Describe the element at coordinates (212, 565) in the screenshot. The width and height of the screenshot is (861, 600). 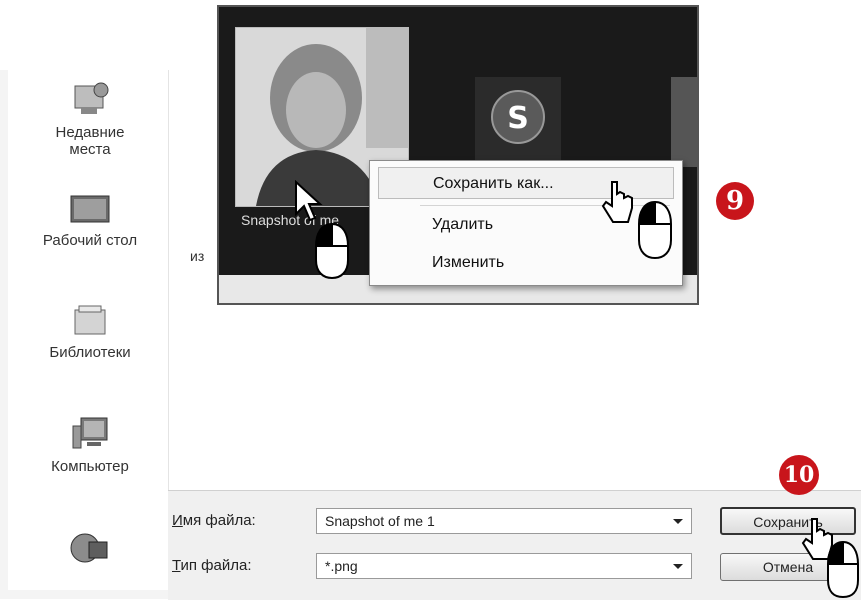
I see `filetype-label: Тип файла:` at that location.